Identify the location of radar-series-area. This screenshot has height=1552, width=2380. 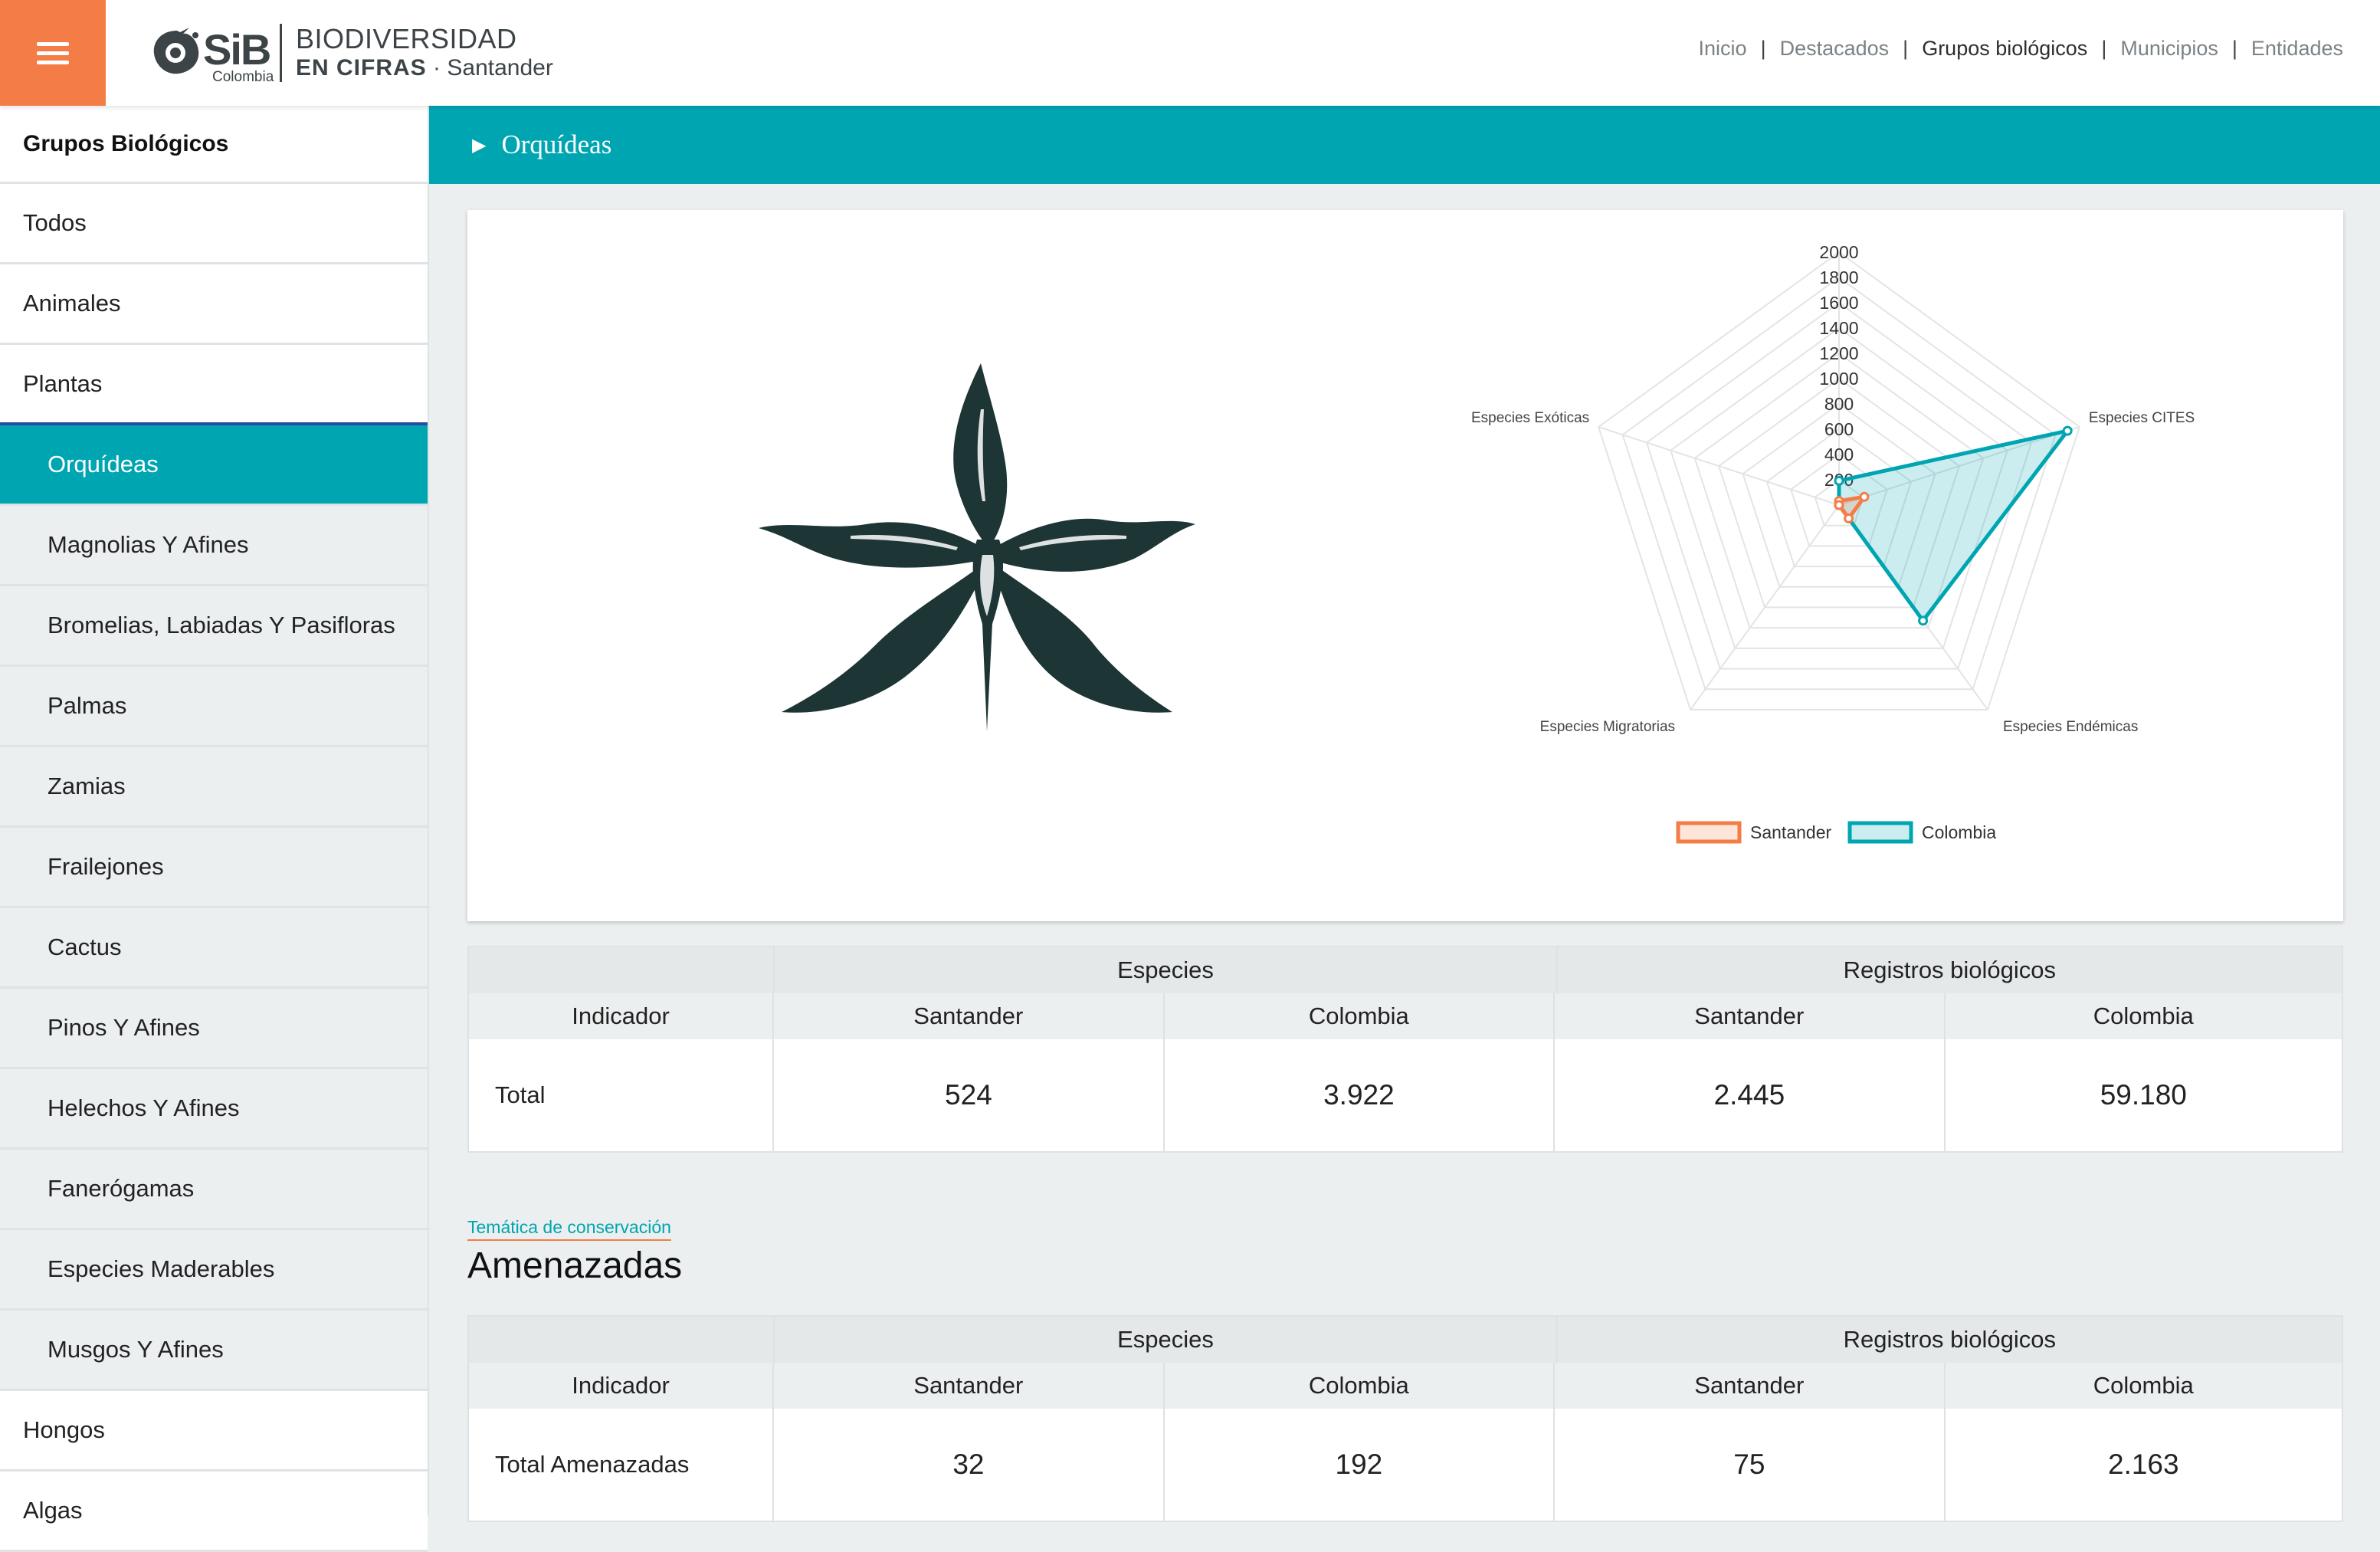
(1955, 526).